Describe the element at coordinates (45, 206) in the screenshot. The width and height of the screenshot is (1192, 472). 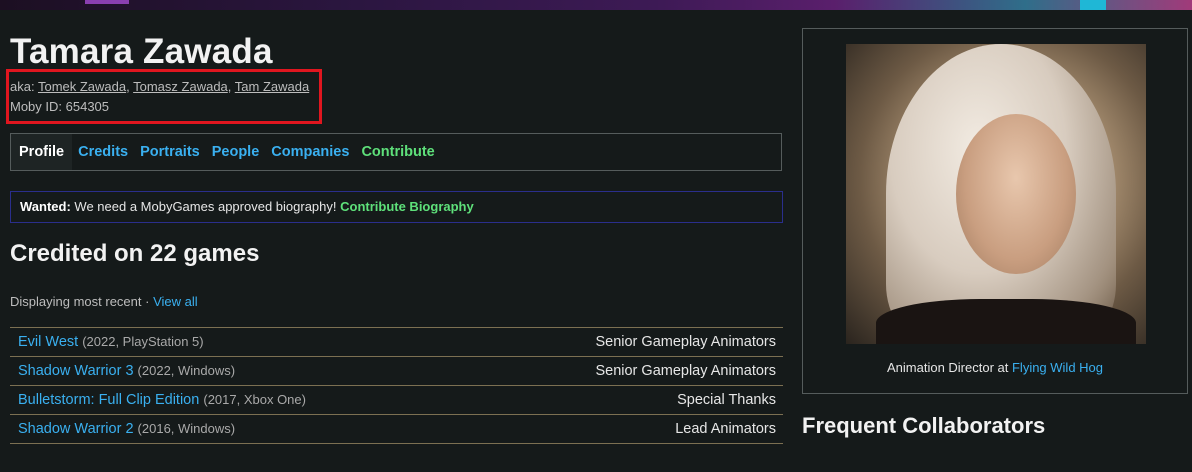
I see `wanted-label: Wanted:` at that location.